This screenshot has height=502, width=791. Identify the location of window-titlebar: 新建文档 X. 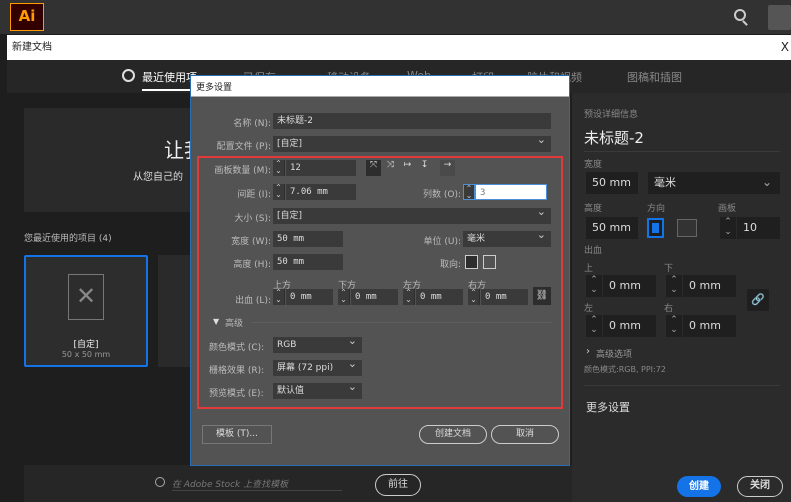
(399, 47).